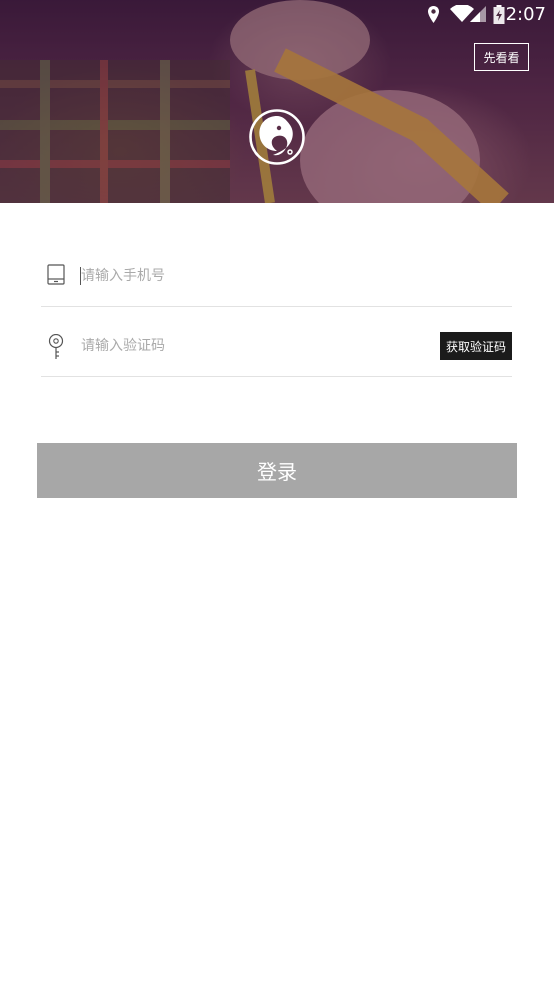  I want to click on signal-icon, so click(478, 14).